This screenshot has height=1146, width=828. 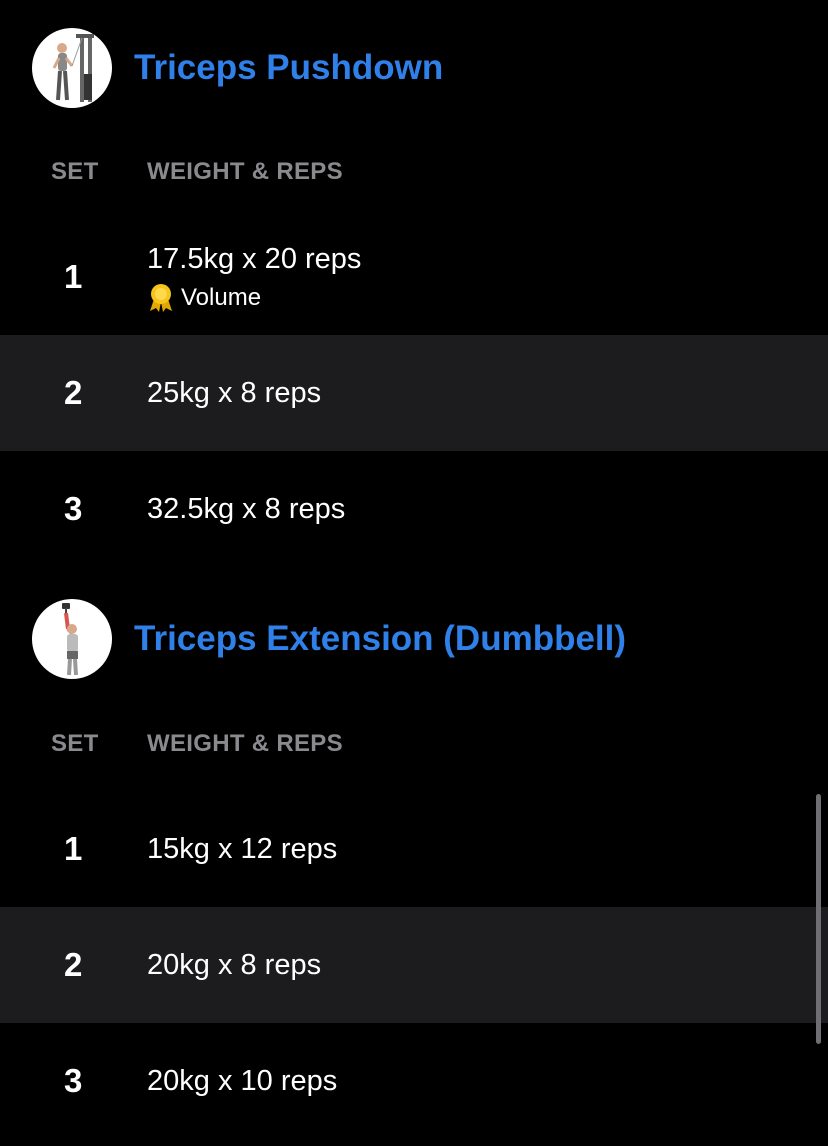 What do you see at coordinates (246, 509) in the screenshot?
I see `set-weight-reps: 32.5kg x 8 reps` at bounding box center [246, 509].